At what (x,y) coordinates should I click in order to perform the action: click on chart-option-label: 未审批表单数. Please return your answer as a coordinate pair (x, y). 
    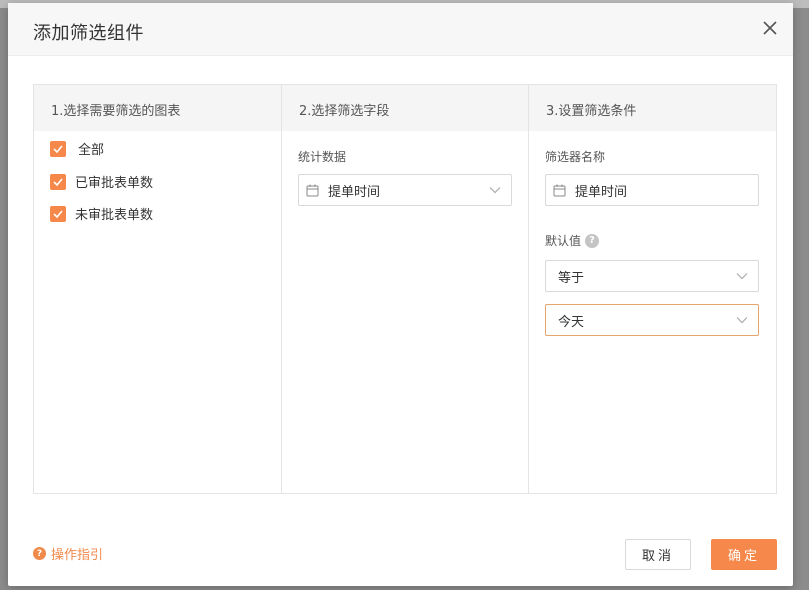
    Looking at the image, I should click on (114, 215).